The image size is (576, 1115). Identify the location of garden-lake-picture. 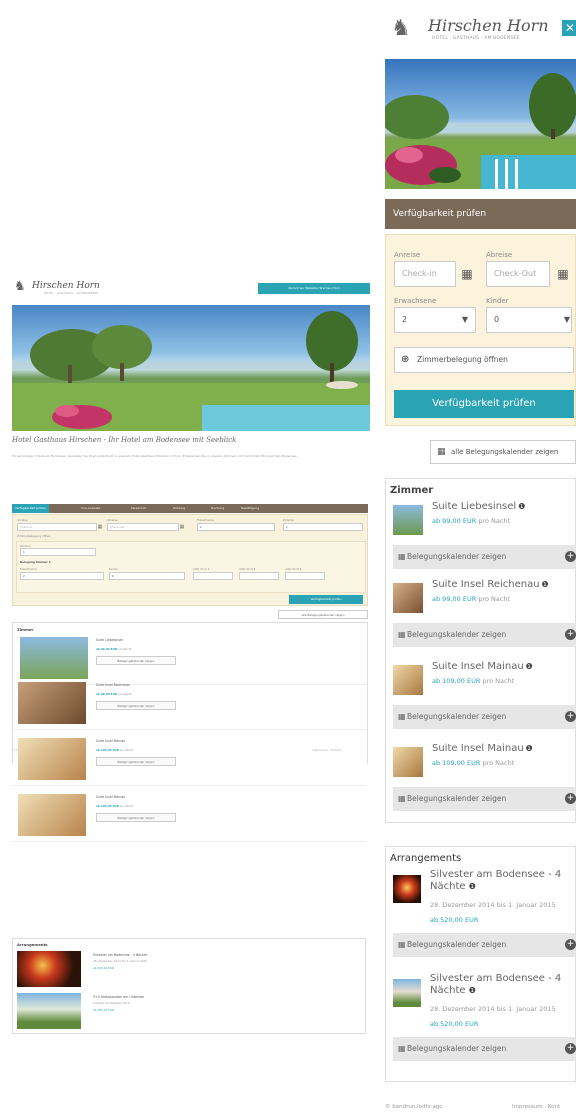
(191, 371).